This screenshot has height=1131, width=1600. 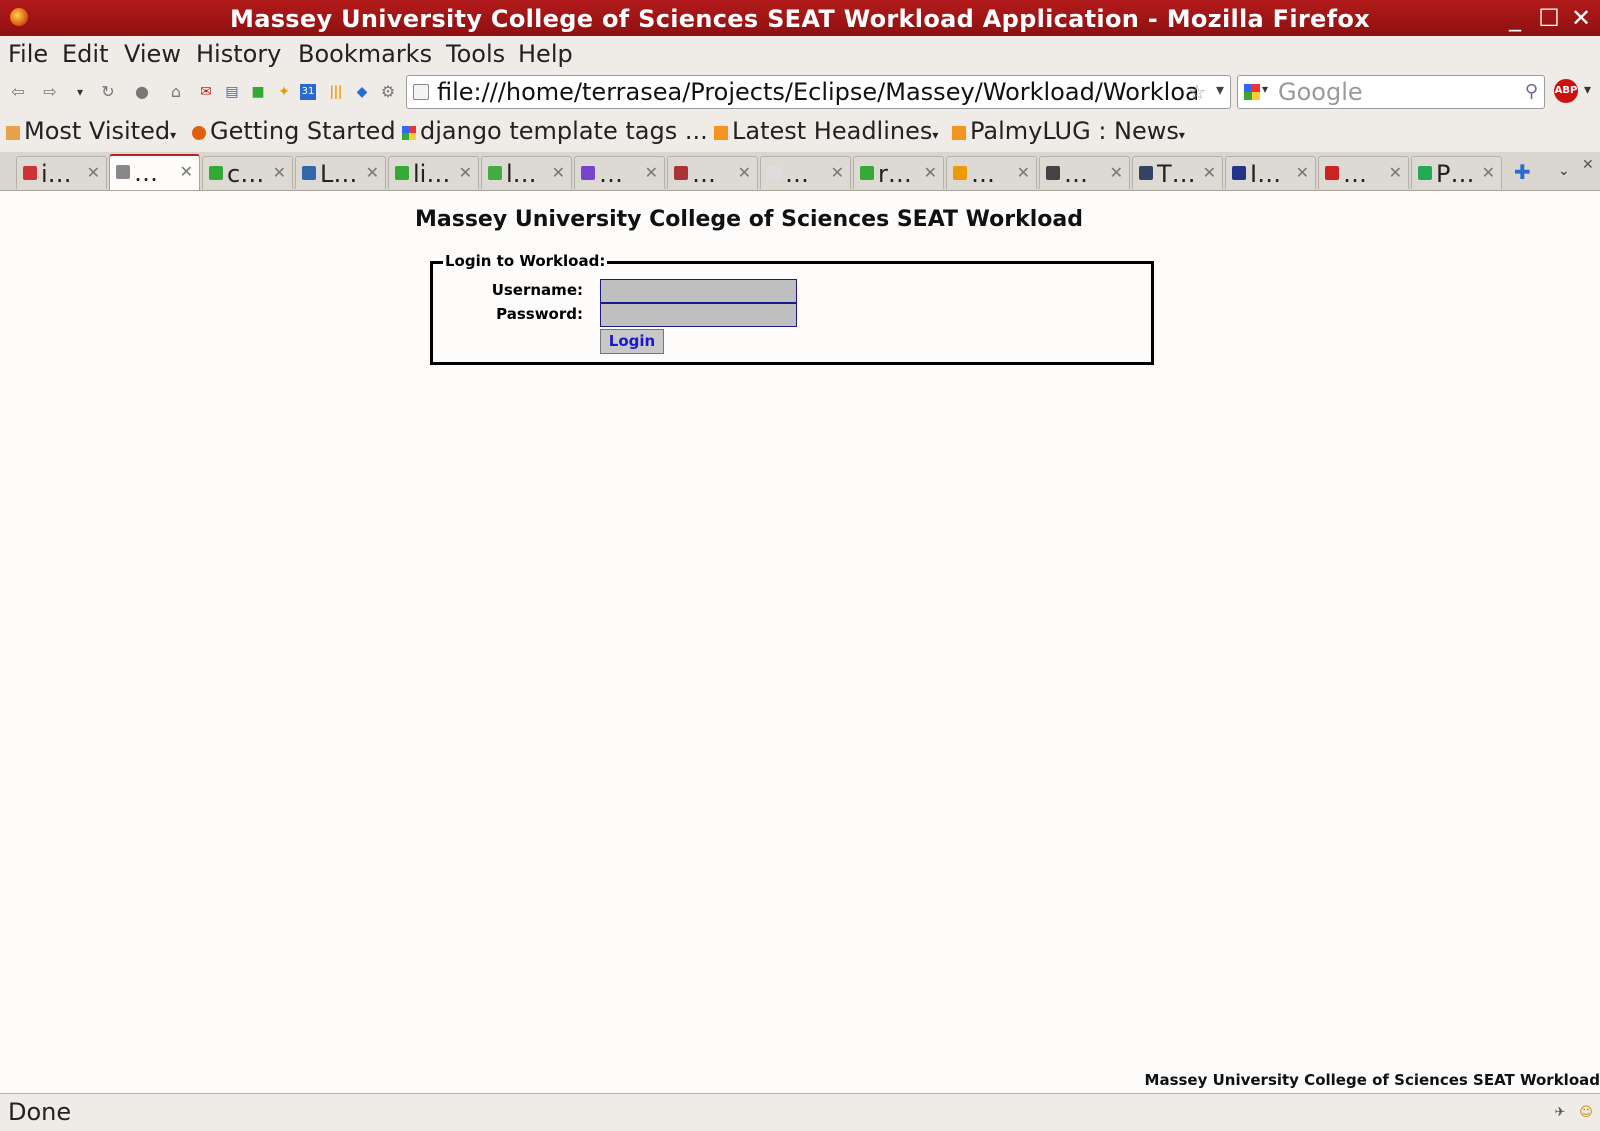 I want to click on adblock-dropdown-icon: ▾, so click(x=1587, y=90).